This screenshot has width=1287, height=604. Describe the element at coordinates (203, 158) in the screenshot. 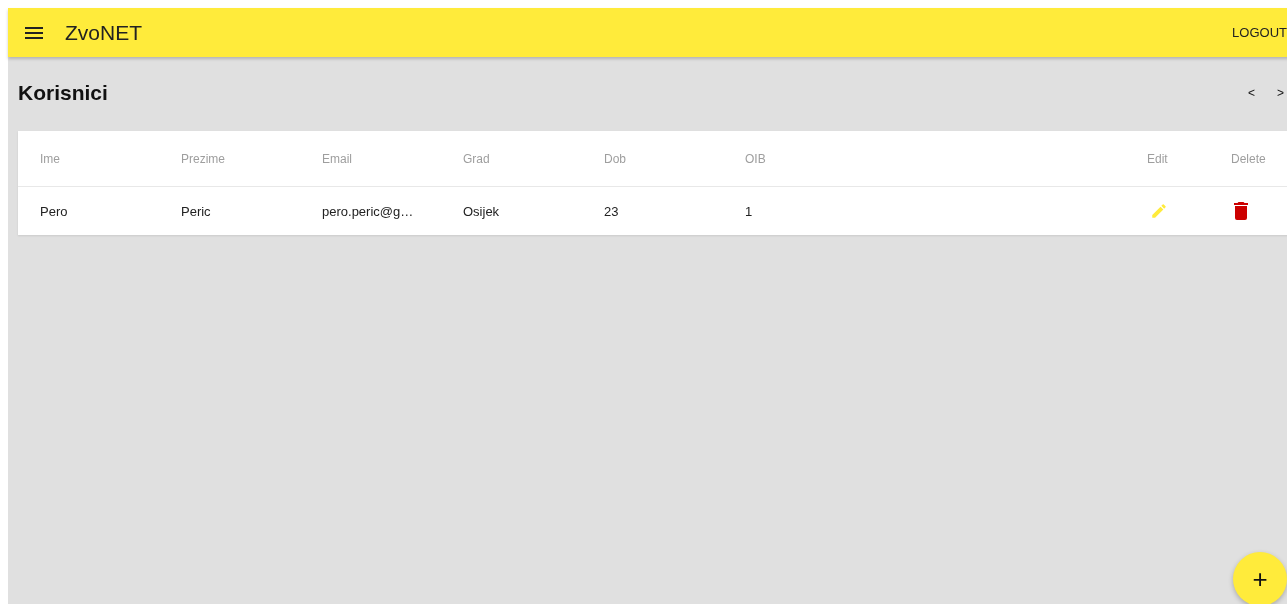

I see `column-header: Prezime` at that location.